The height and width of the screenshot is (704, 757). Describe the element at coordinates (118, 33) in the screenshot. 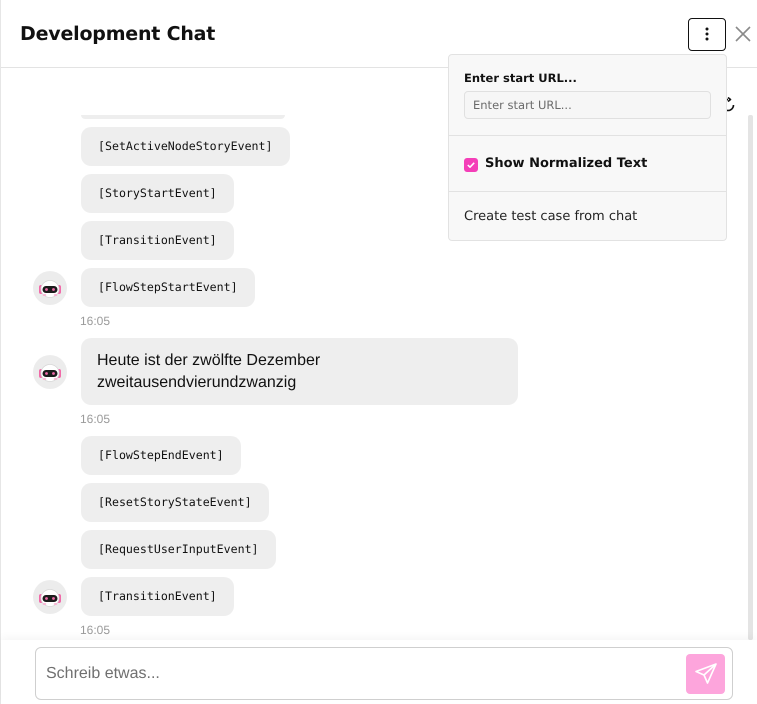

I see `window-title: Development Chat` at that location.